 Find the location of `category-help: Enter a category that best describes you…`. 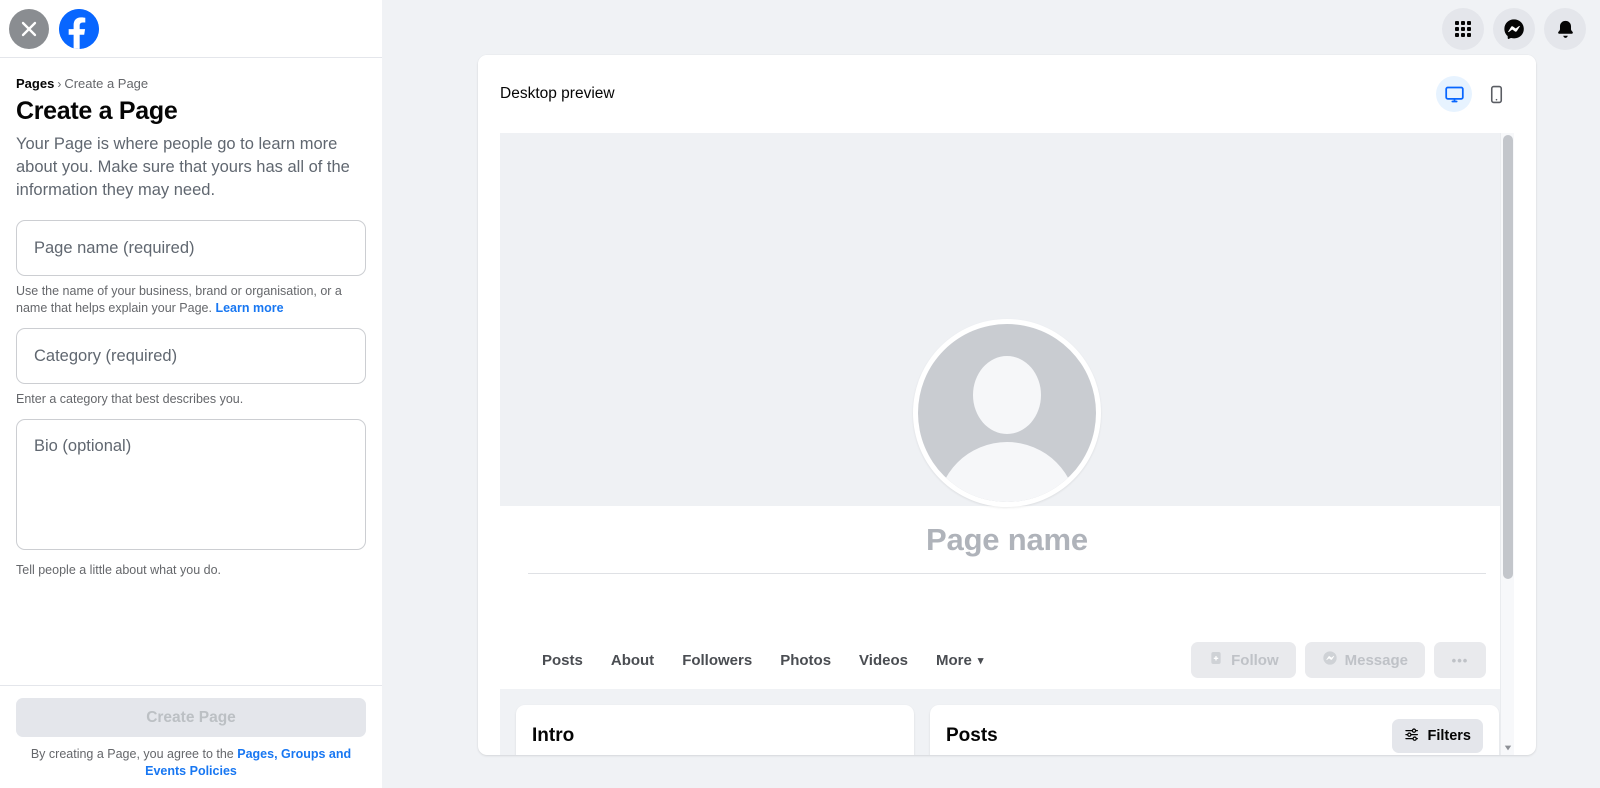

category-help: Enter a category that best describes you… is located at coordinates (130, 399).